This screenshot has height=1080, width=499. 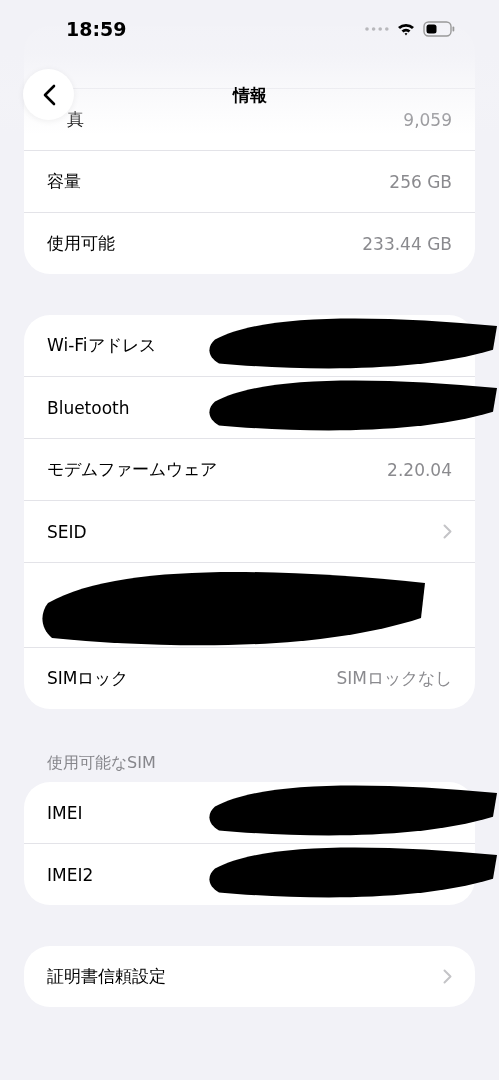 What do you see at coordinates (75, 119) in the screenshot?
I see `row-label: 真` at bounding box center [75, 119].